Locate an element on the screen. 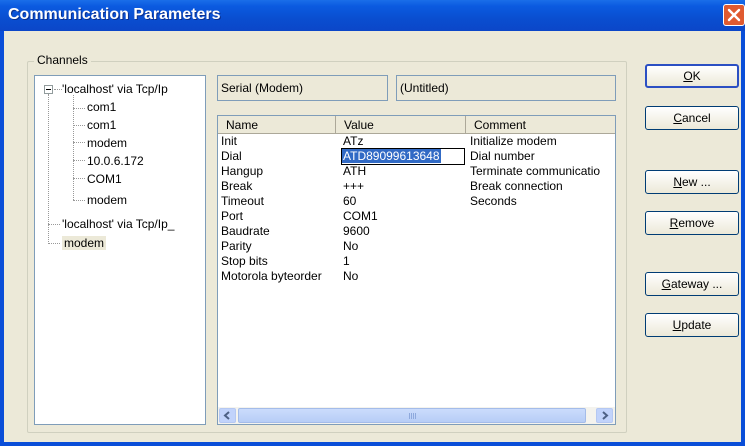 Image resolution: width=745 pixels, height=446 pixels. cell-name: Break is located at coordinates (237, 186).